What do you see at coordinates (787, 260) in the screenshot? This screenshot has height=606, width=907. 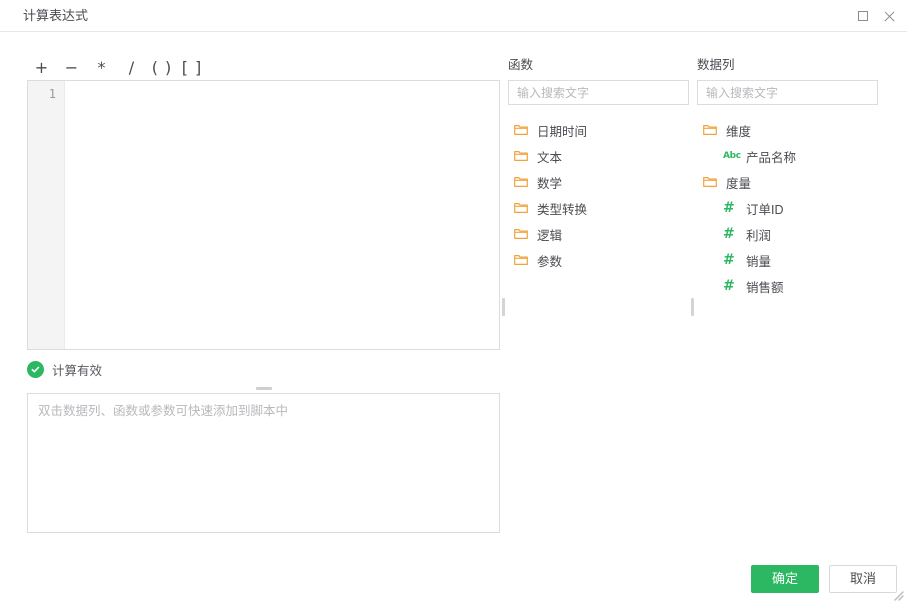 I see `column-item-sales-quantity: # 销量` at bounding box center [787, 260].